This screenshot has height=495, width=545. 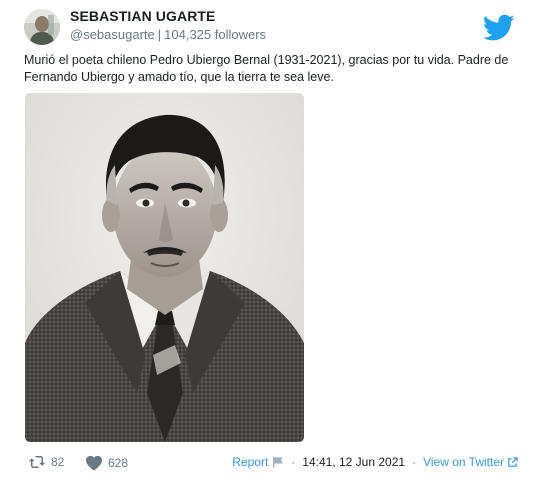 I want to click on followers-count: 104,325 followers, so click(x=215, y=34).